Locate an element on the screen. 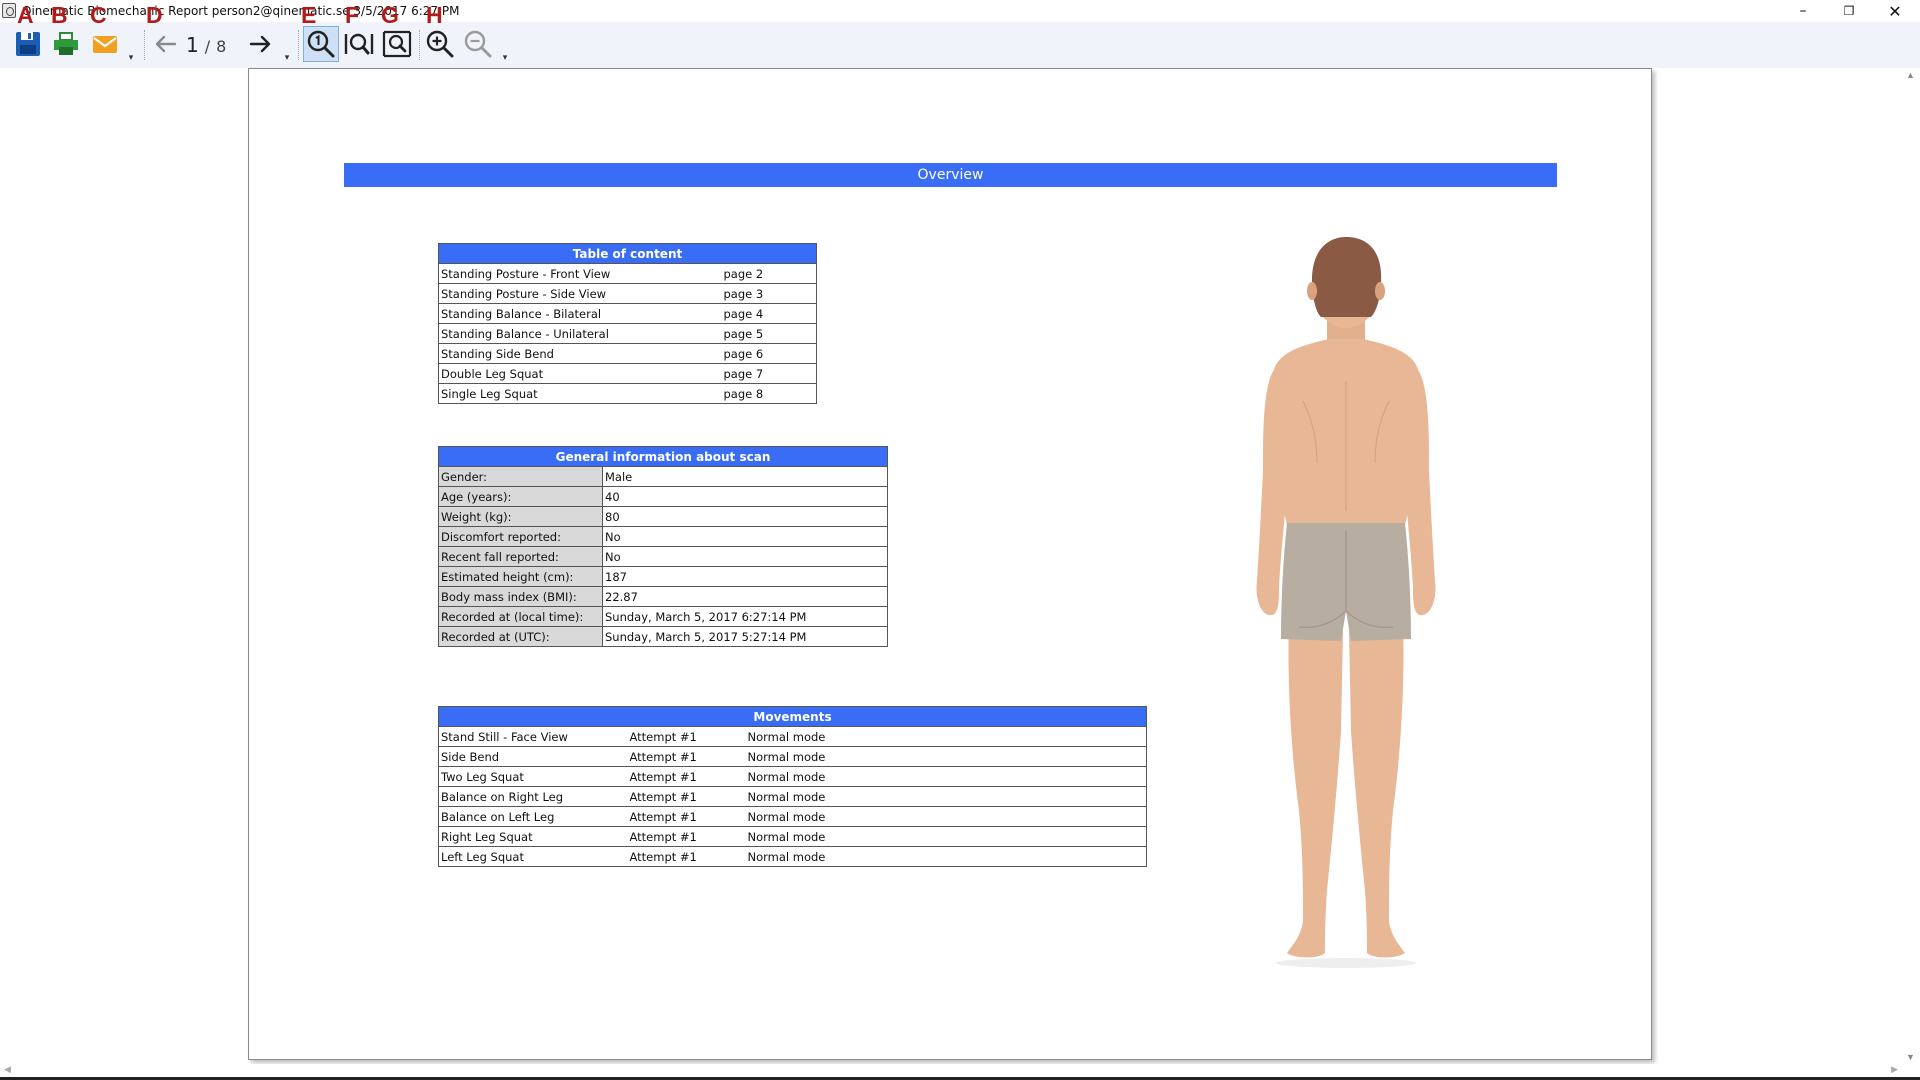 This screenshot has height=1080, width=1920. toc-page-ref: page 3 is located at coordinates (769, 293).